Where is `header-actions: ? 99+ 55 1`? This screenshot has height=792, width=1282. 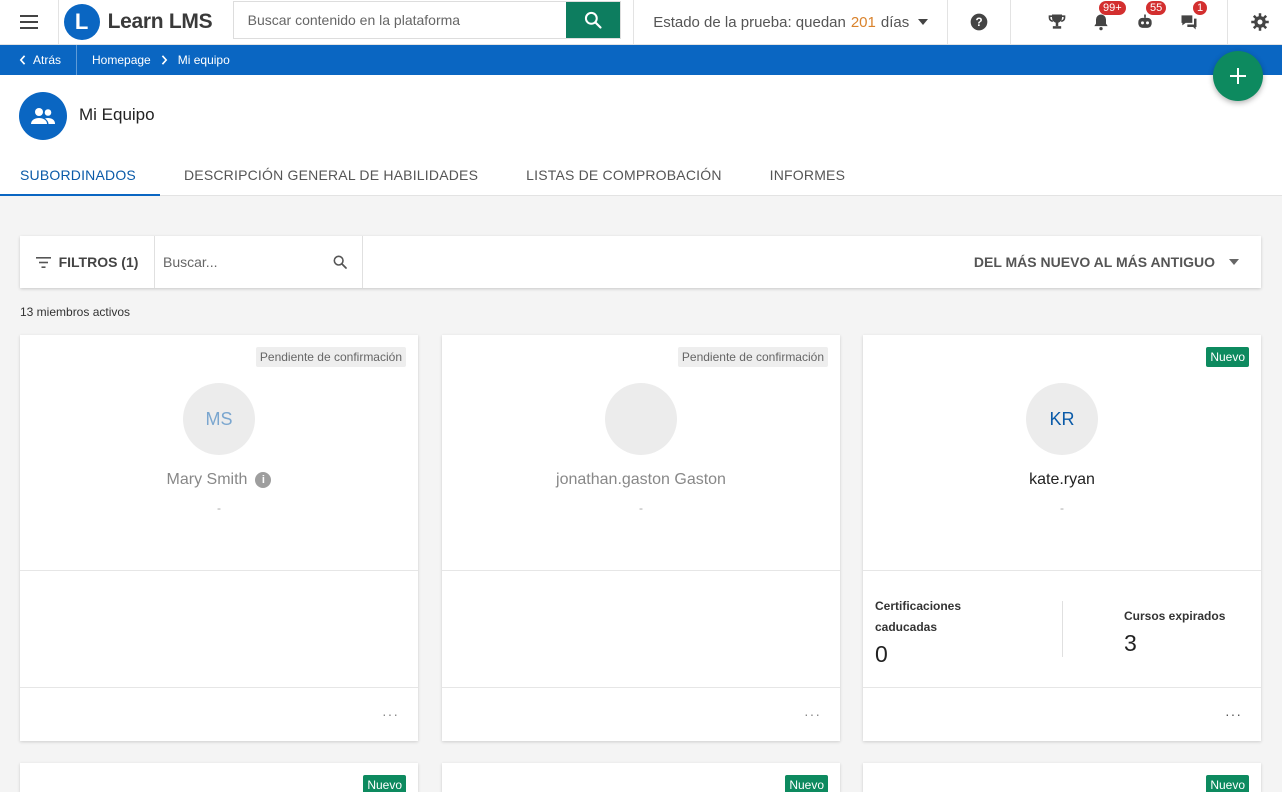
header-actions: ? 99+ 55 1 is located at coordinates (1115, 22).